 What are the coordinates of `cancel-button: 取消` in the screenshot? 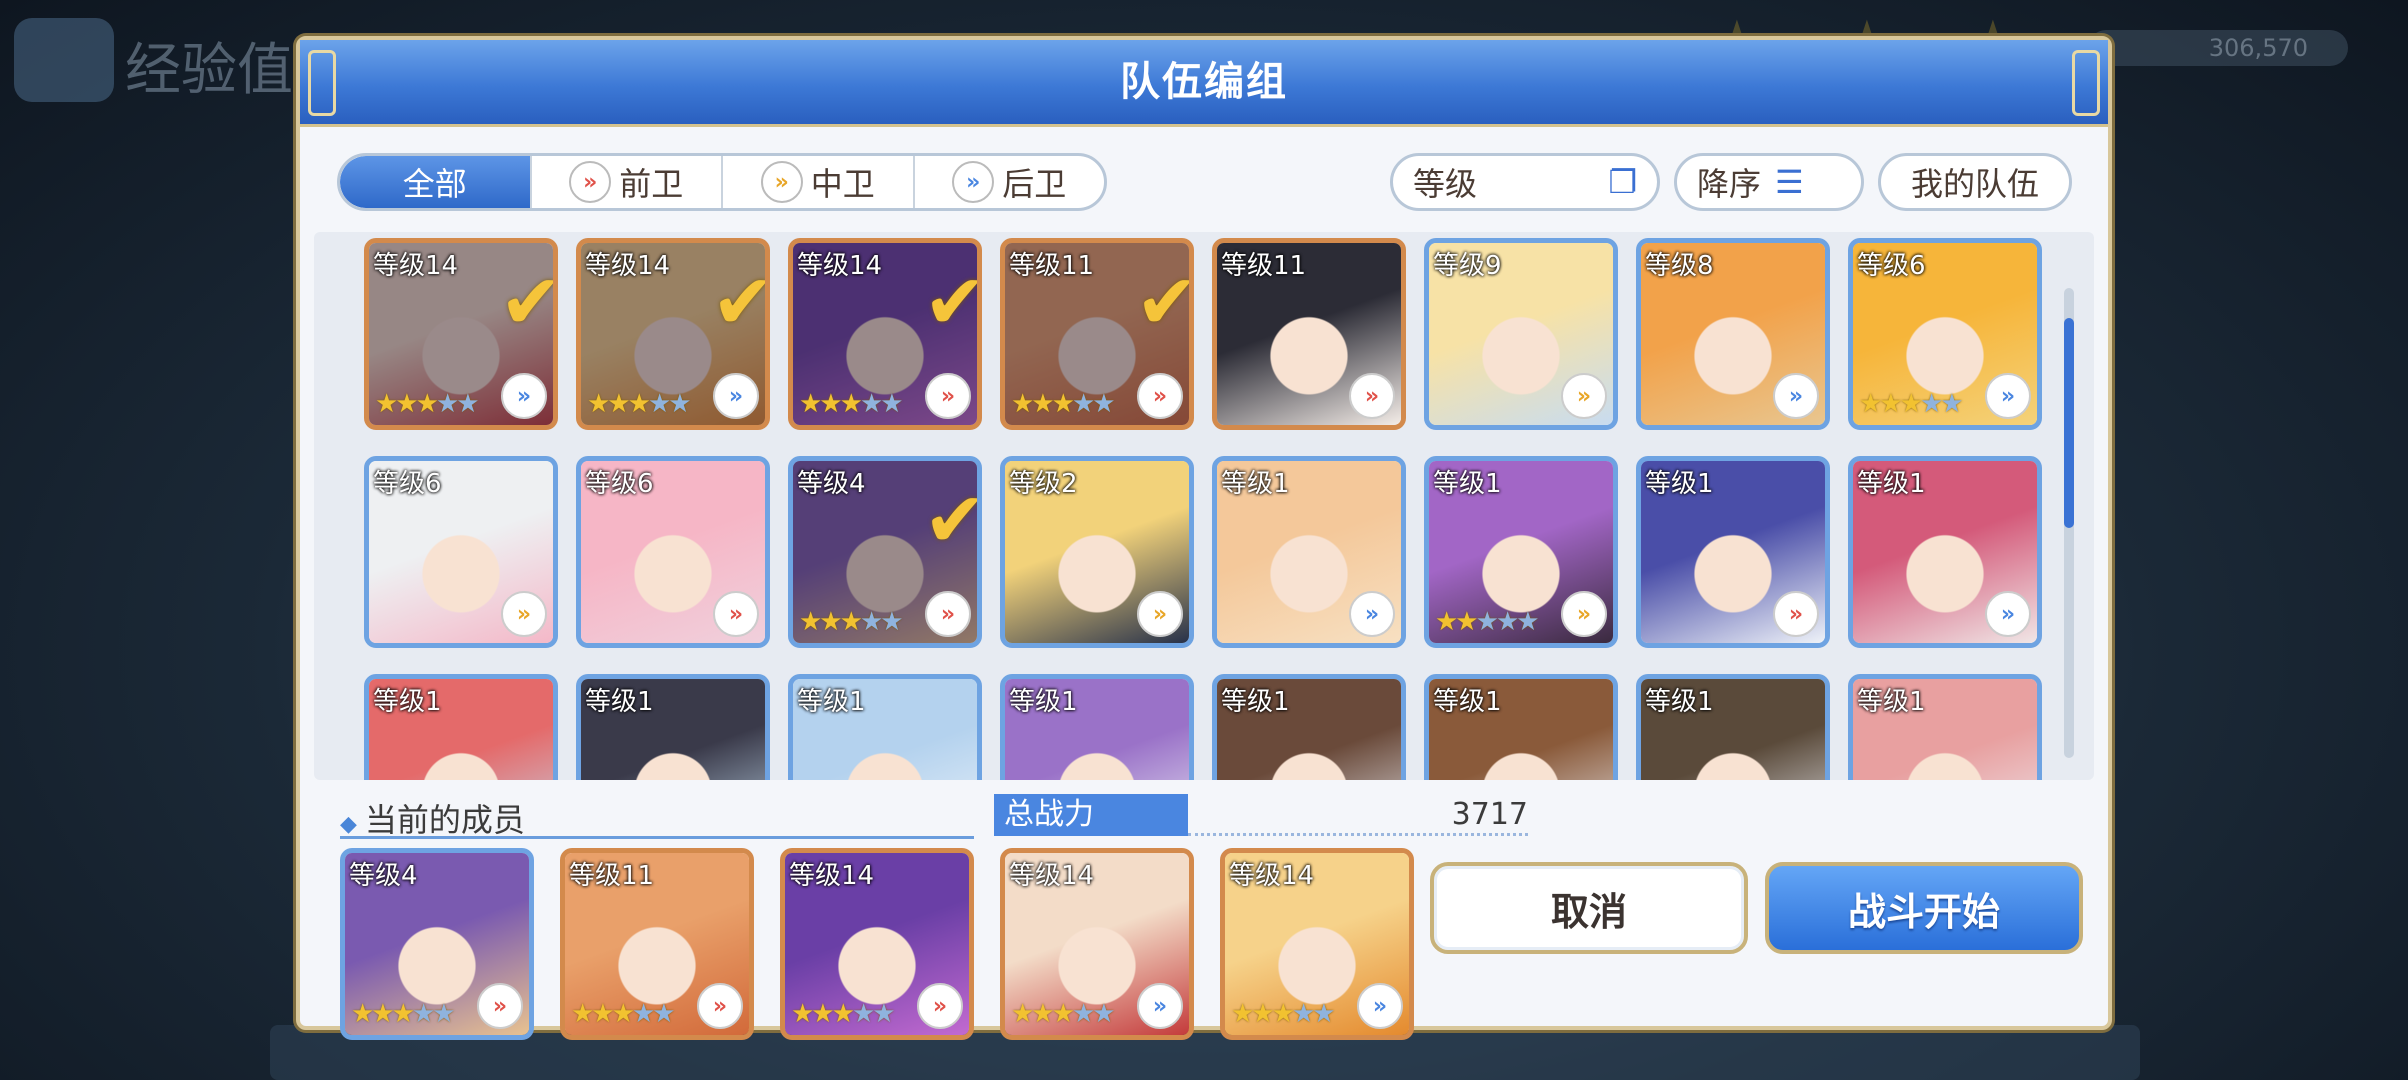 It's located at (1589, 908).